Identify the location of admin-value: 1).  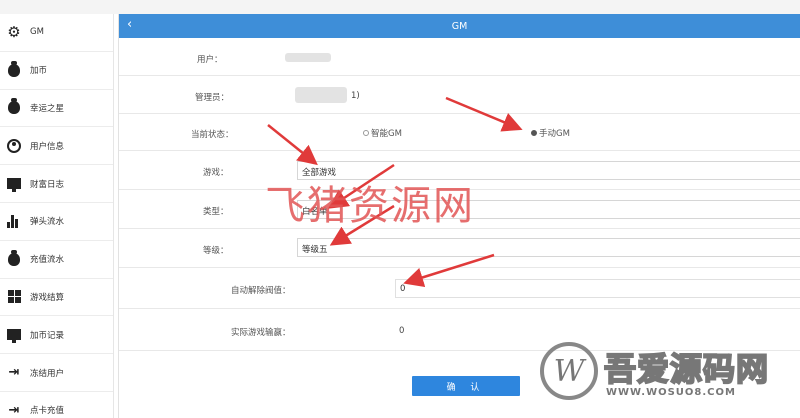
(355, 96).